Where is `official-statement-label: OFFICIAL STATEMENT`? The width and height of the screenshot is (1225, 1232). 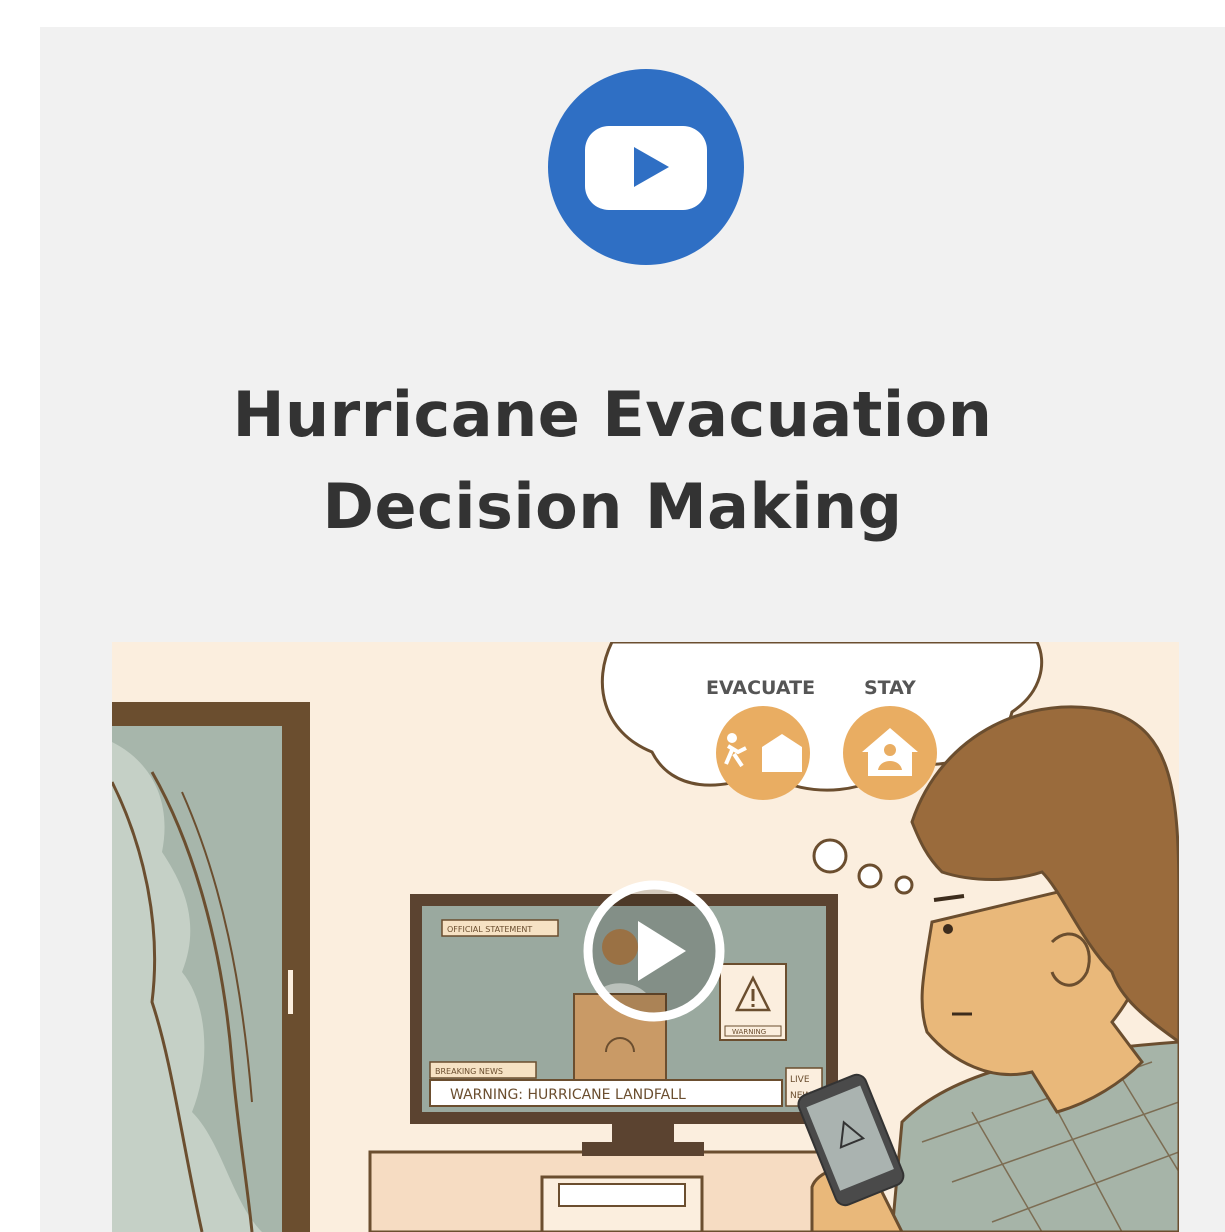 official-statement-label: OFFICIAL STATEMENT is located at coordinates (489, 929).